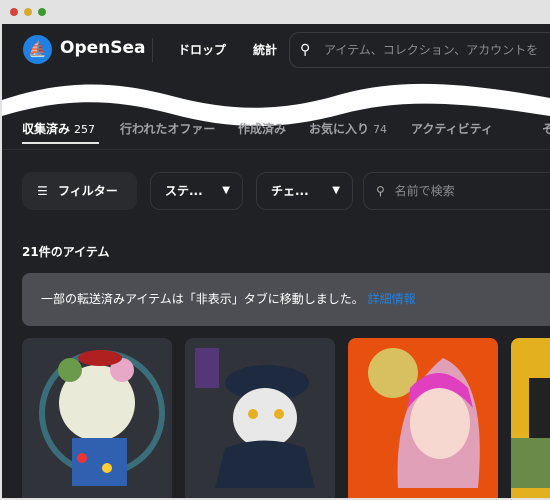  What do you see at coordinates (202, 299) in the screenshot?
I see `notice-text: 一部の転送済みアイテムは「非表示」タブに移動しました。` at bounding box center [202, 299].